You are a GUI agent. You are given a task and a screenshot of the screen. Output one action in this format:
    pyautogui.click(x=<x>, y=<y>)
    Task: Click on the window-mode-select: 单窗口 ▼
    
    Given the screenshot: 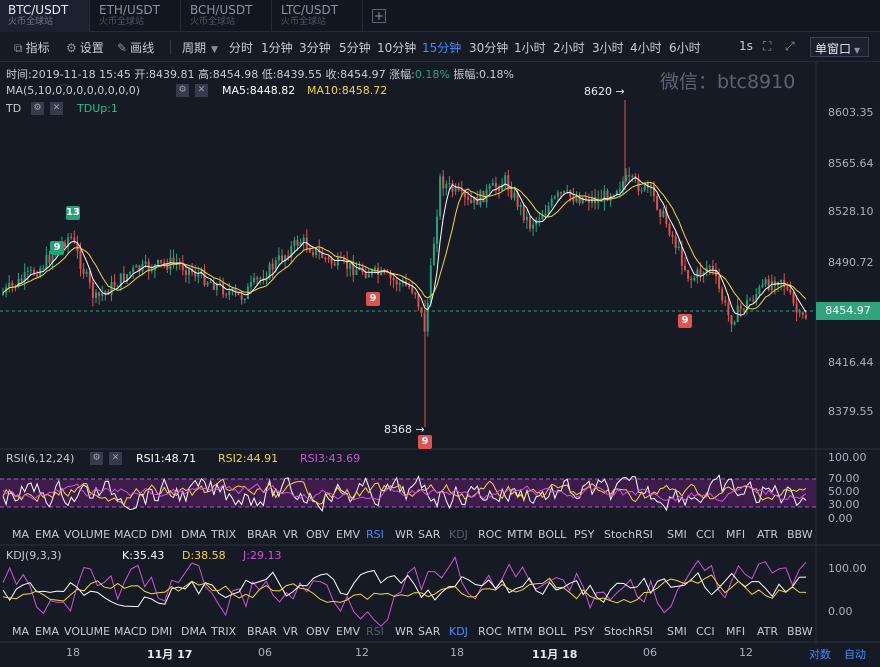 What is the action you would take?
    pyautogui.click(x=839, y=47)
    